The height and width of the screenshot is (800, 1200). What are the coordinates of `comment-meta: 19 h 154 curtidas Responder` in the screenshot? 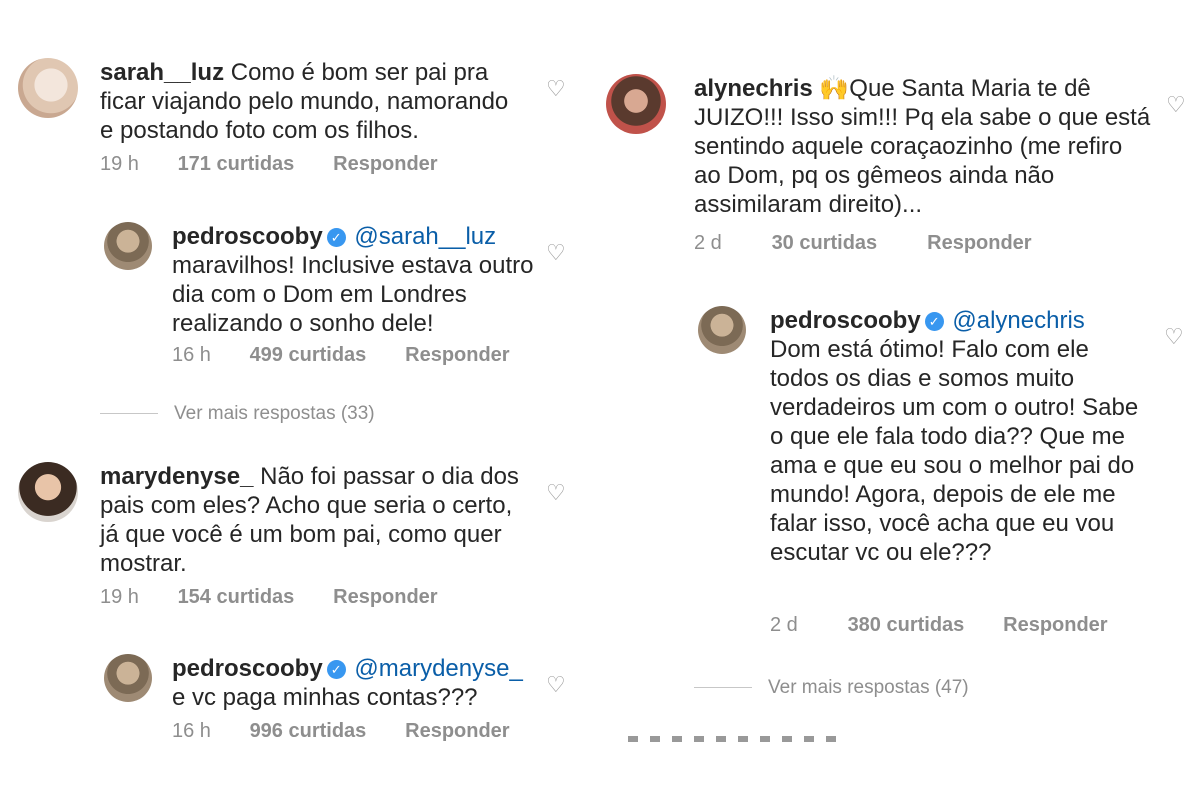 It's located at (269, 597).